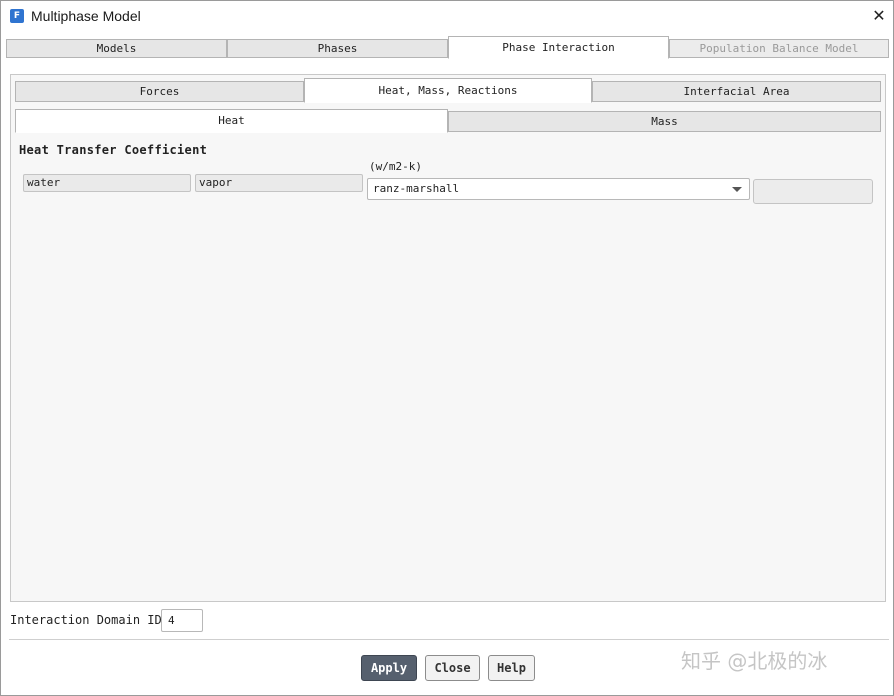 This screenshot has width=894, height=696. What do you see at coordinates (395, 166) in the screenshot?
I see `unit-label: (w/m2-k)` at bounding box center [395, 166].